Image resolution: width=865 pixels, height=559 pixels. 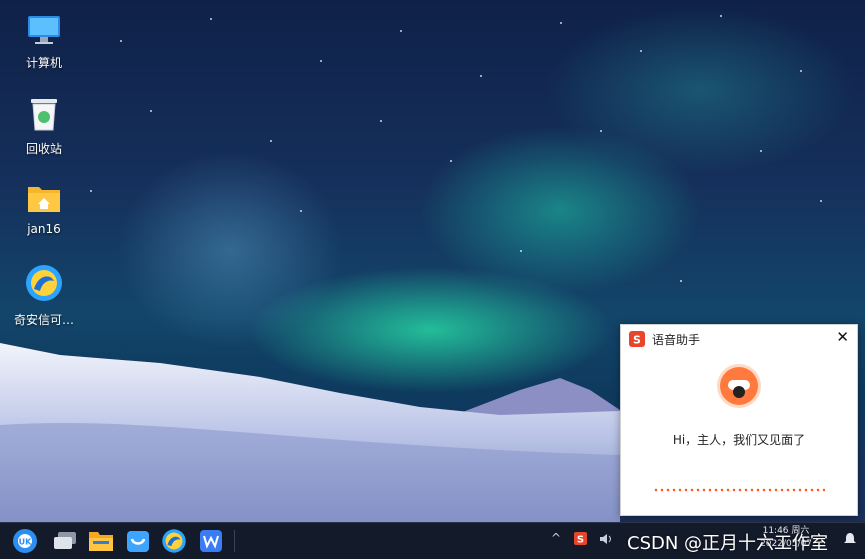 What do you see at coordinates (739, 490) in the screenshot?
I see `voice-waveform` at bounding box center [739, 490].